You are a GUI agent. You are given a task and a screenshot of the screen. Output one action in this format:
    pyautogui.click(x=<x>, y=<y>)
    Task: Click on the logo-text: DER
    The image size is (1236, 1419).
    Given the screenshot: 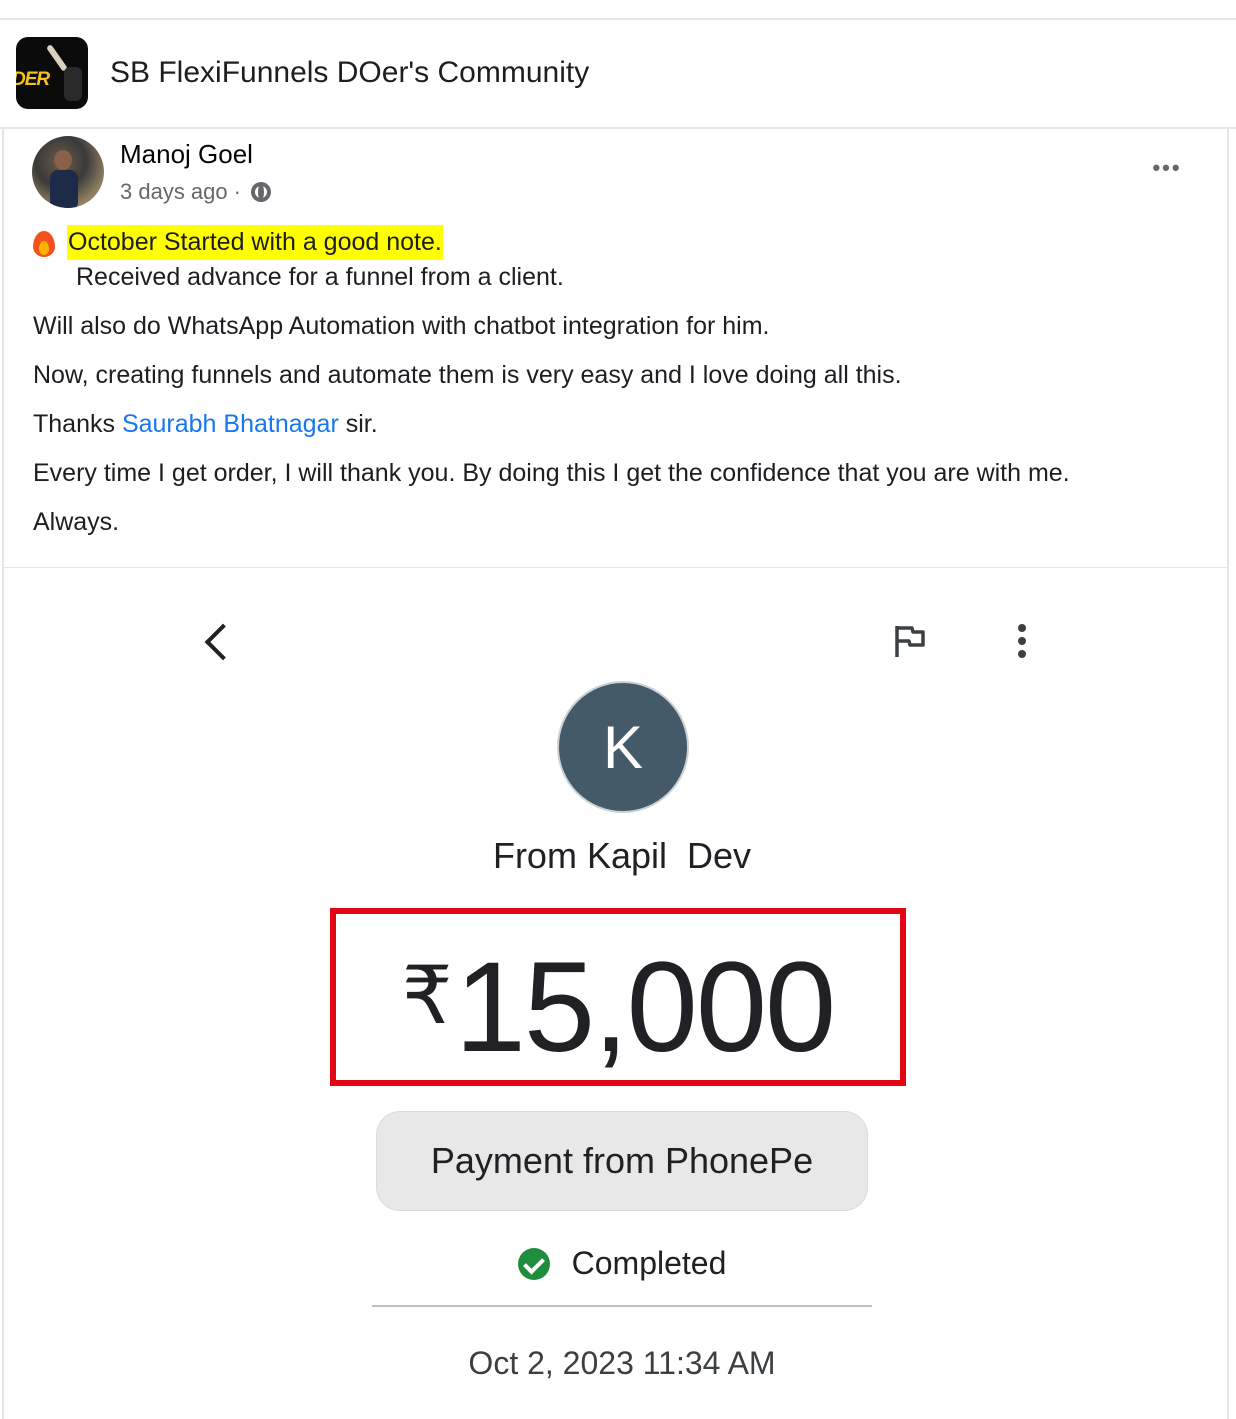 What is the action you would take?
    pyautogui.click(x=33, y=79)
    